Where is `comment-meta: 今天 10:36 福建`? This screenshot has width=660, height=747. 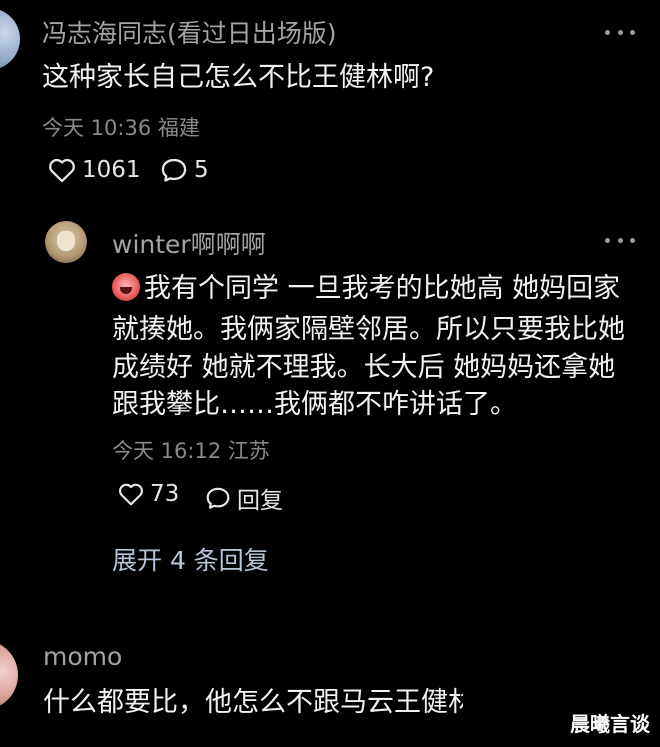
comment-meta: 今天 10:36 福建 is located at coordinates (121, 128).